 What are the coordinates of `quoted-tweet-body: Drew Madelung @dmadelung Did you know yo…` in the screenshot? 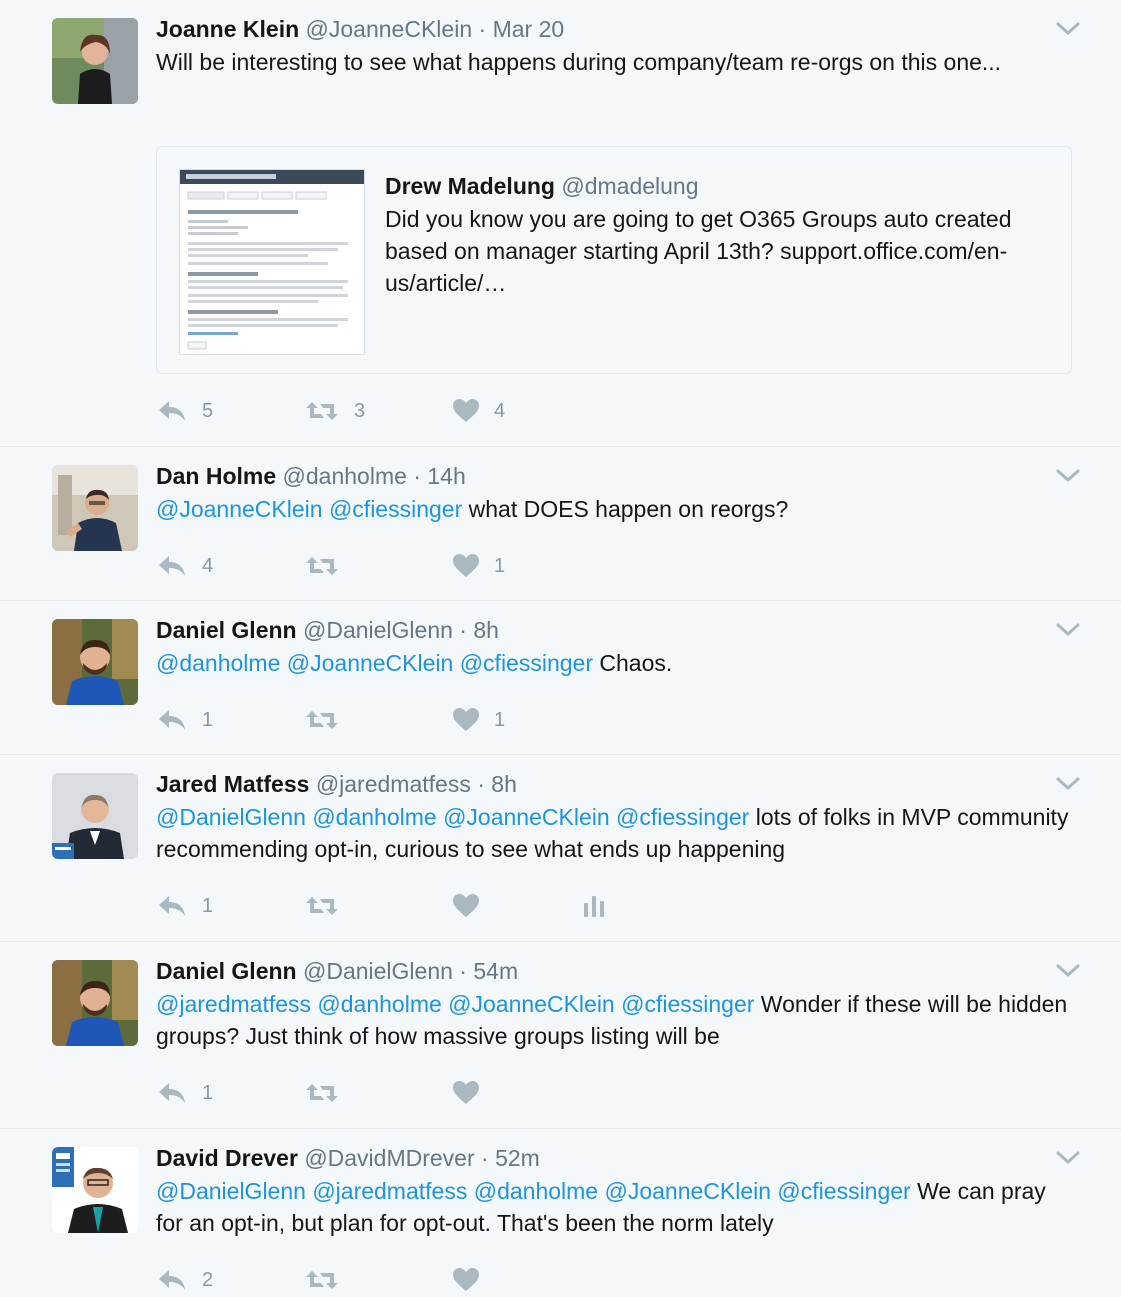 It's located at (718, 235).